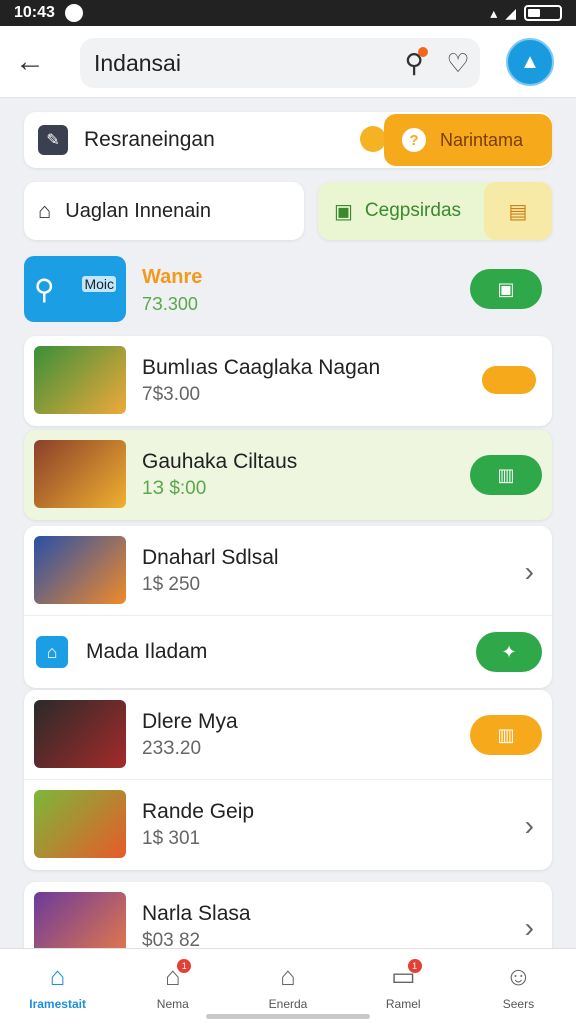  I want to click on shortcut-label: Resraneingan, so click(149, 139).